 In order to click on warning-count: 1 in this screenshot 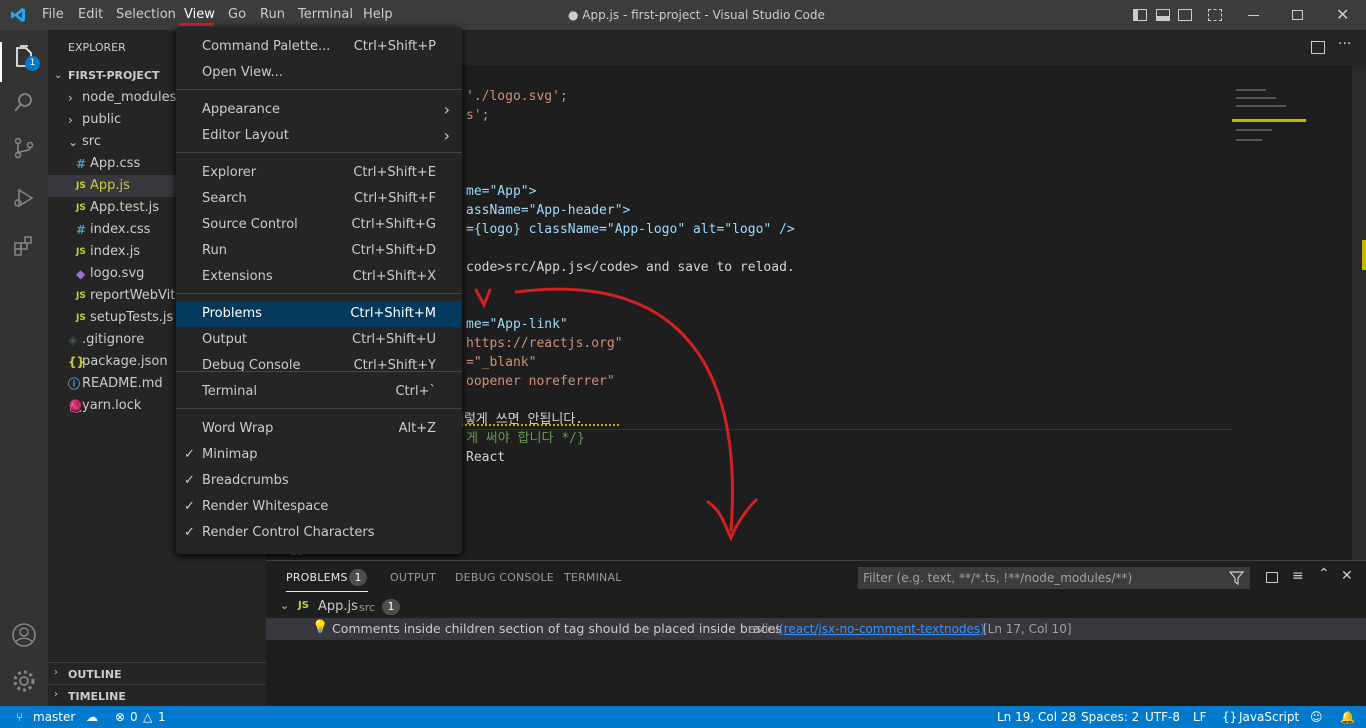, I will do `click(162, 717)`.